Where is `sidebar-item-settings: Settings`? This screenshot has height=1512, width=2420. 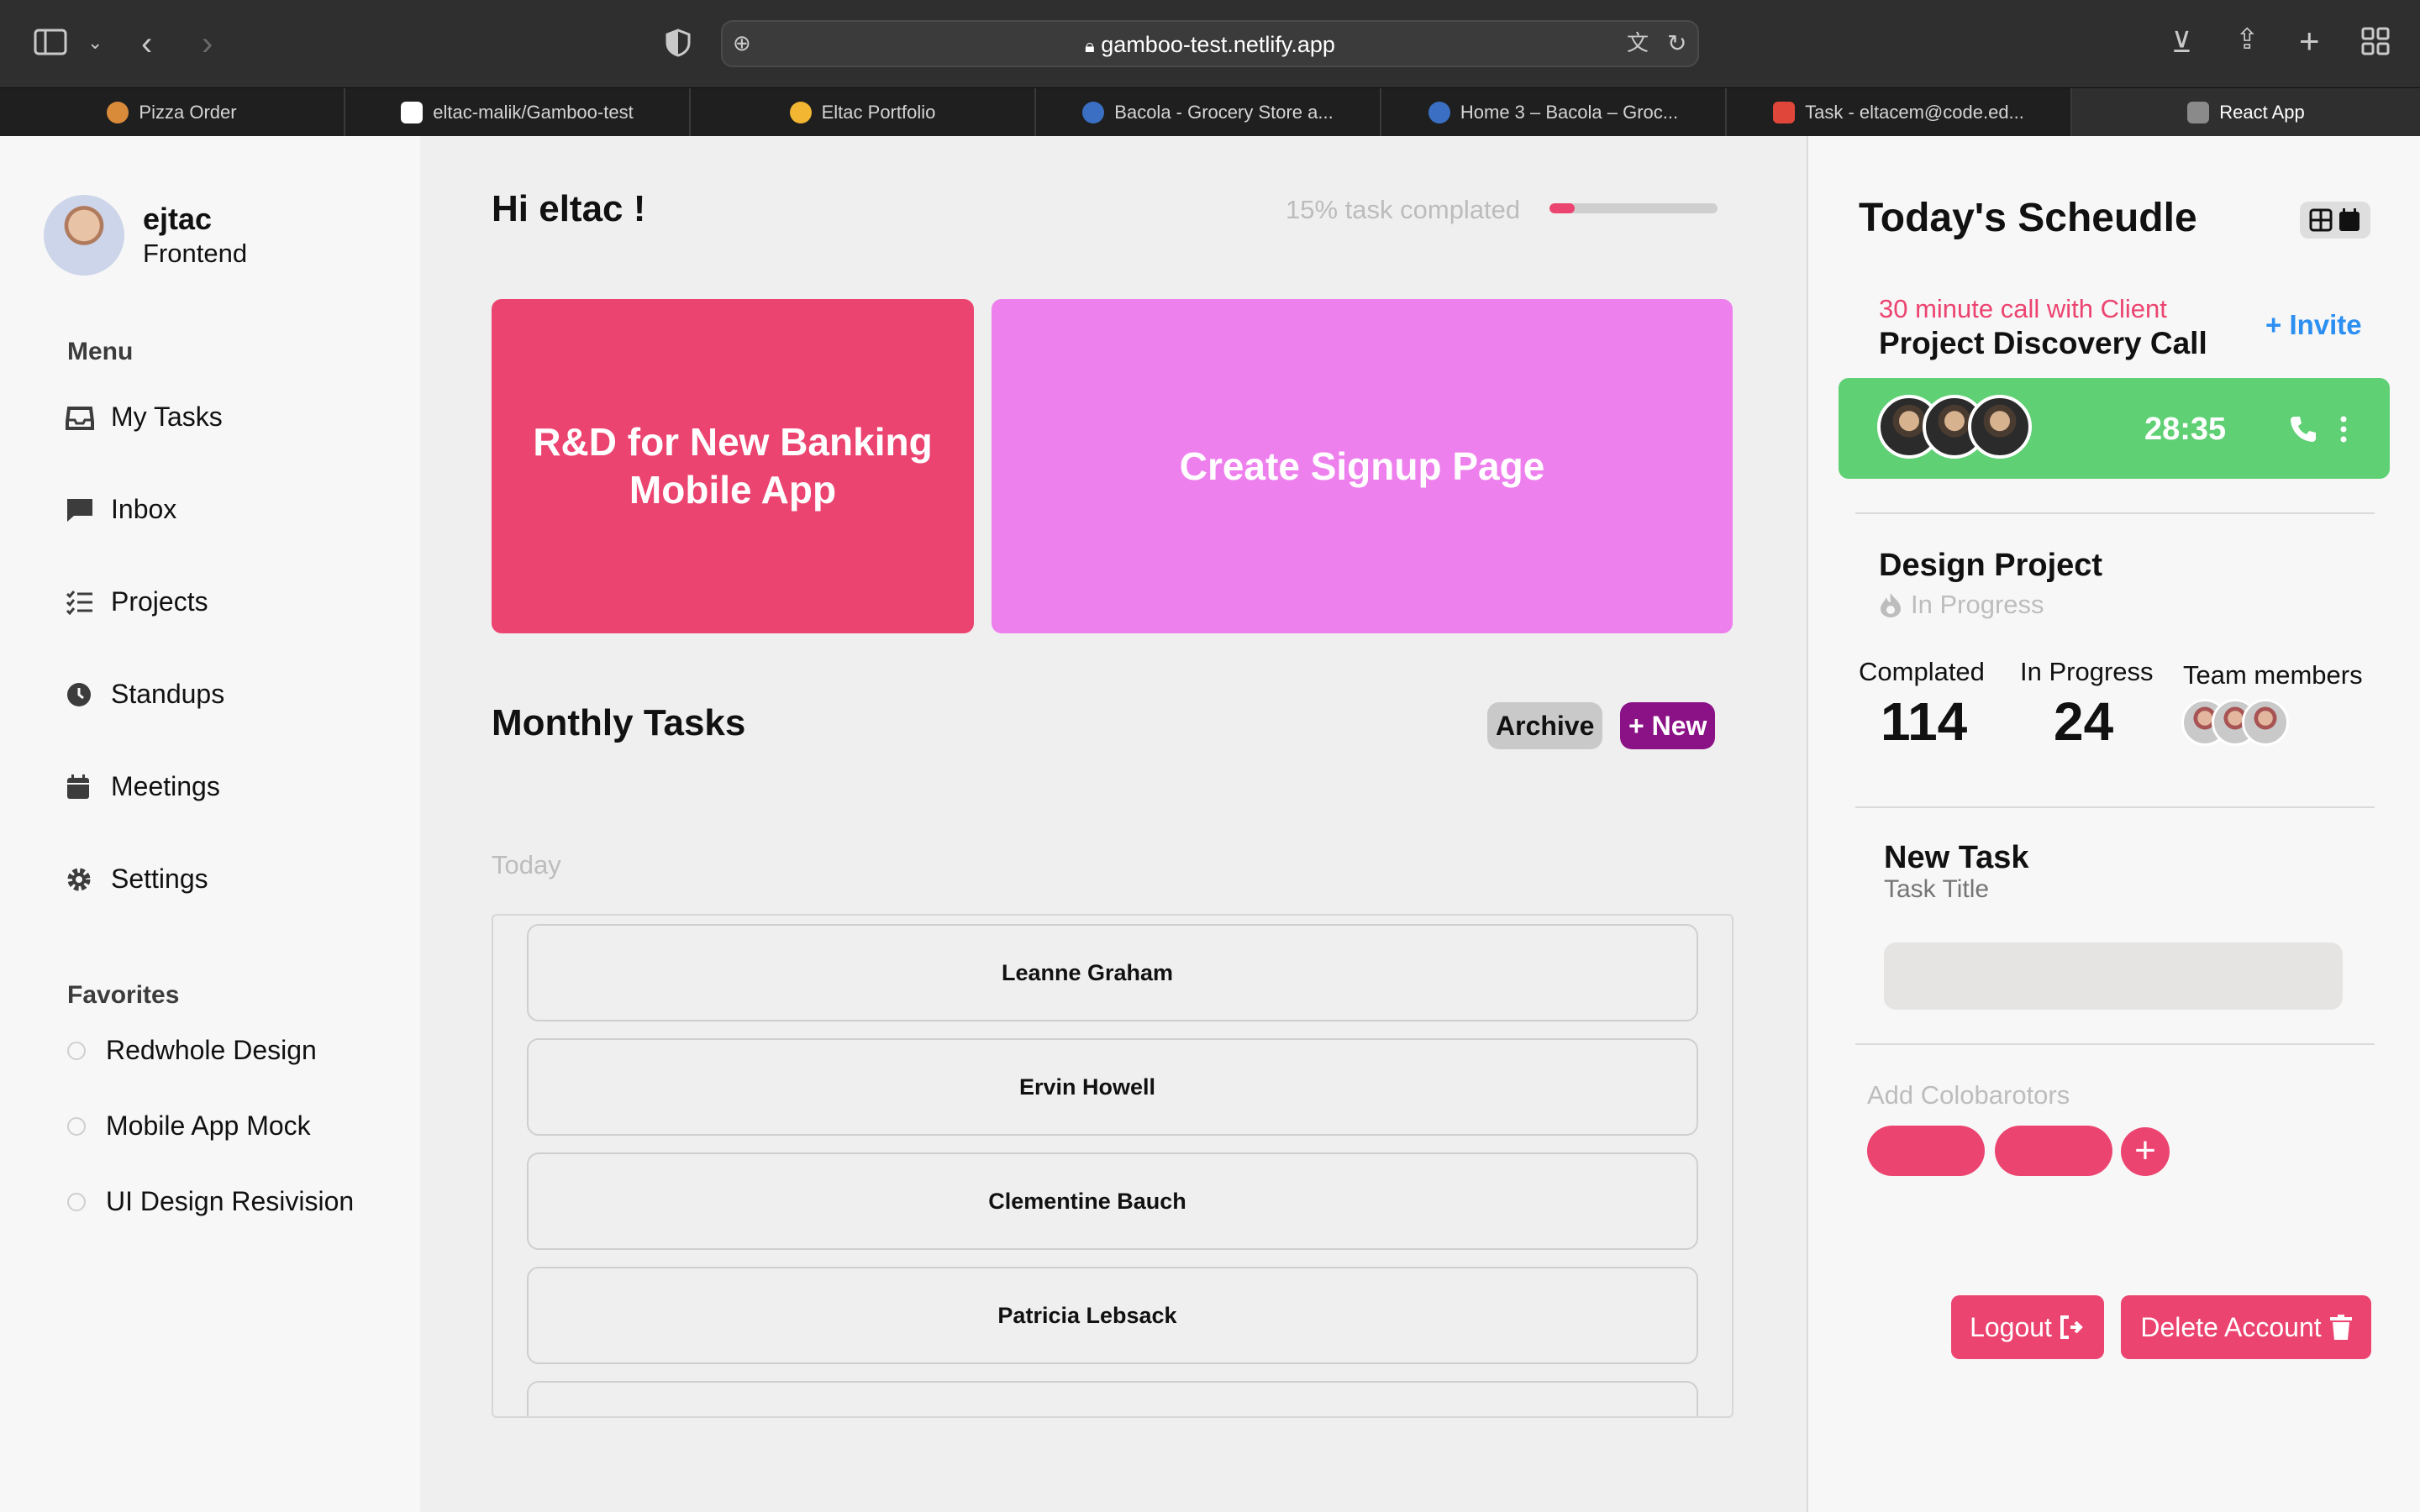 sidebar-item-settings: Settings is located at coordinates (137, 879).